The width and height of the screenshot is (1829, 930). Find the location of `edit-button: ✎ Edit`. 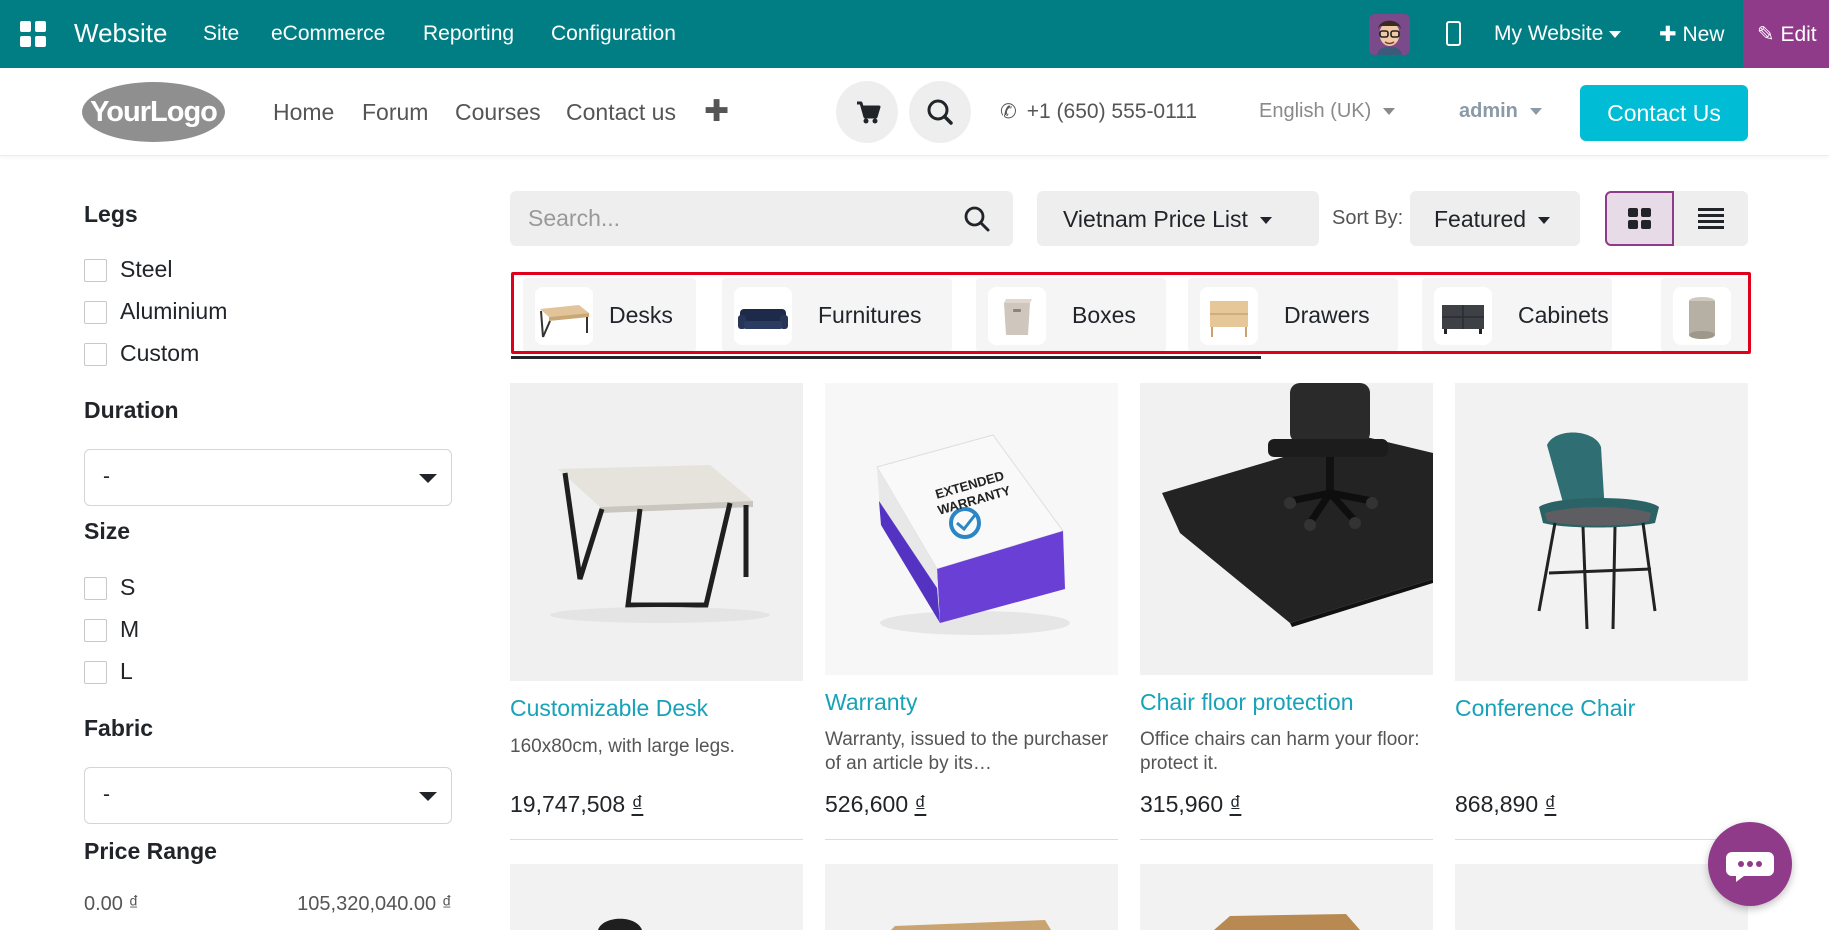

edit-button: ✎ Edit is located at coordinates (1786, 34).